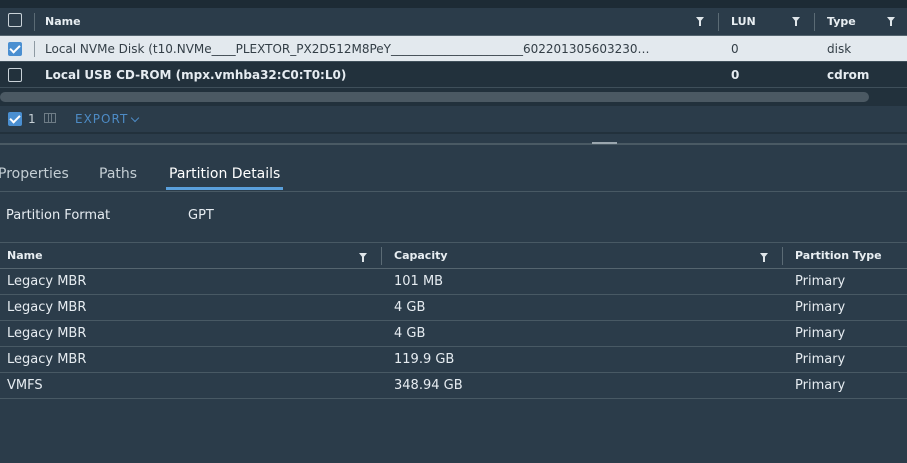 The image size is (907, 463). Describe the element at coordinates (453, 144) in the screenshot. I see `pane-divider` at that location.